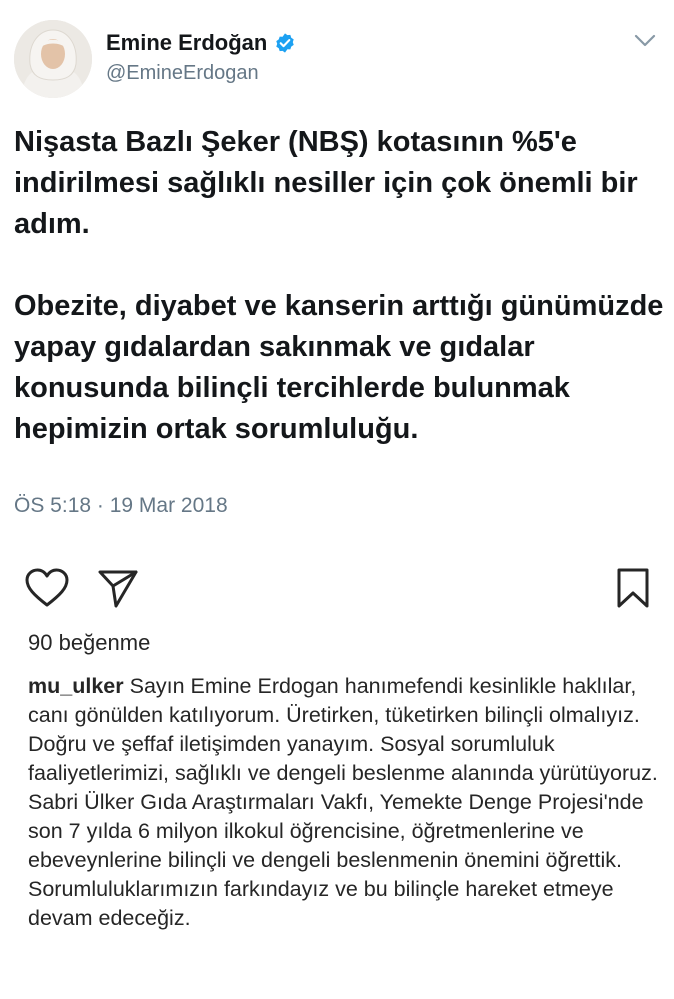 This screenshot has width=674, height=999. I want to click on bookmark-icon, so click(633, 588).